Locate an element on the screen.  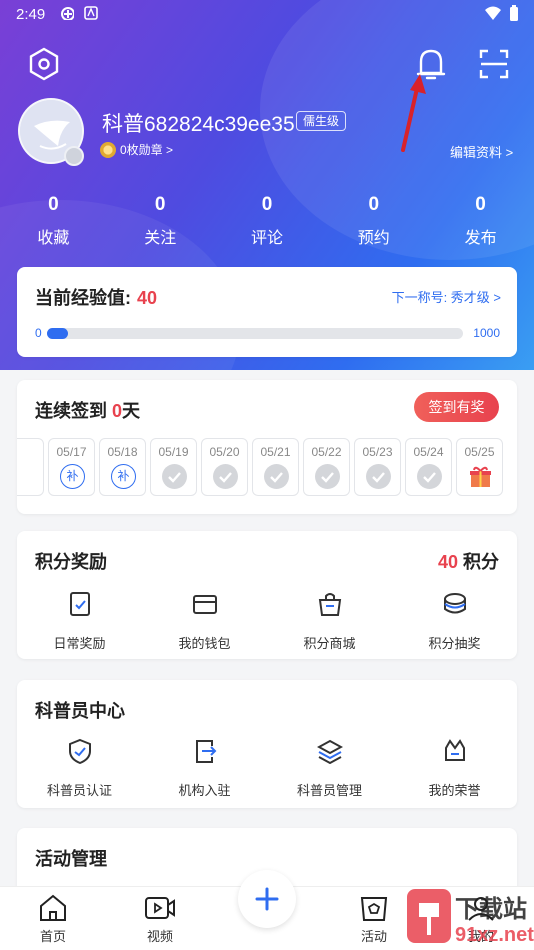
signin-day-date: 05/24 is located at coordinates (428, 452).